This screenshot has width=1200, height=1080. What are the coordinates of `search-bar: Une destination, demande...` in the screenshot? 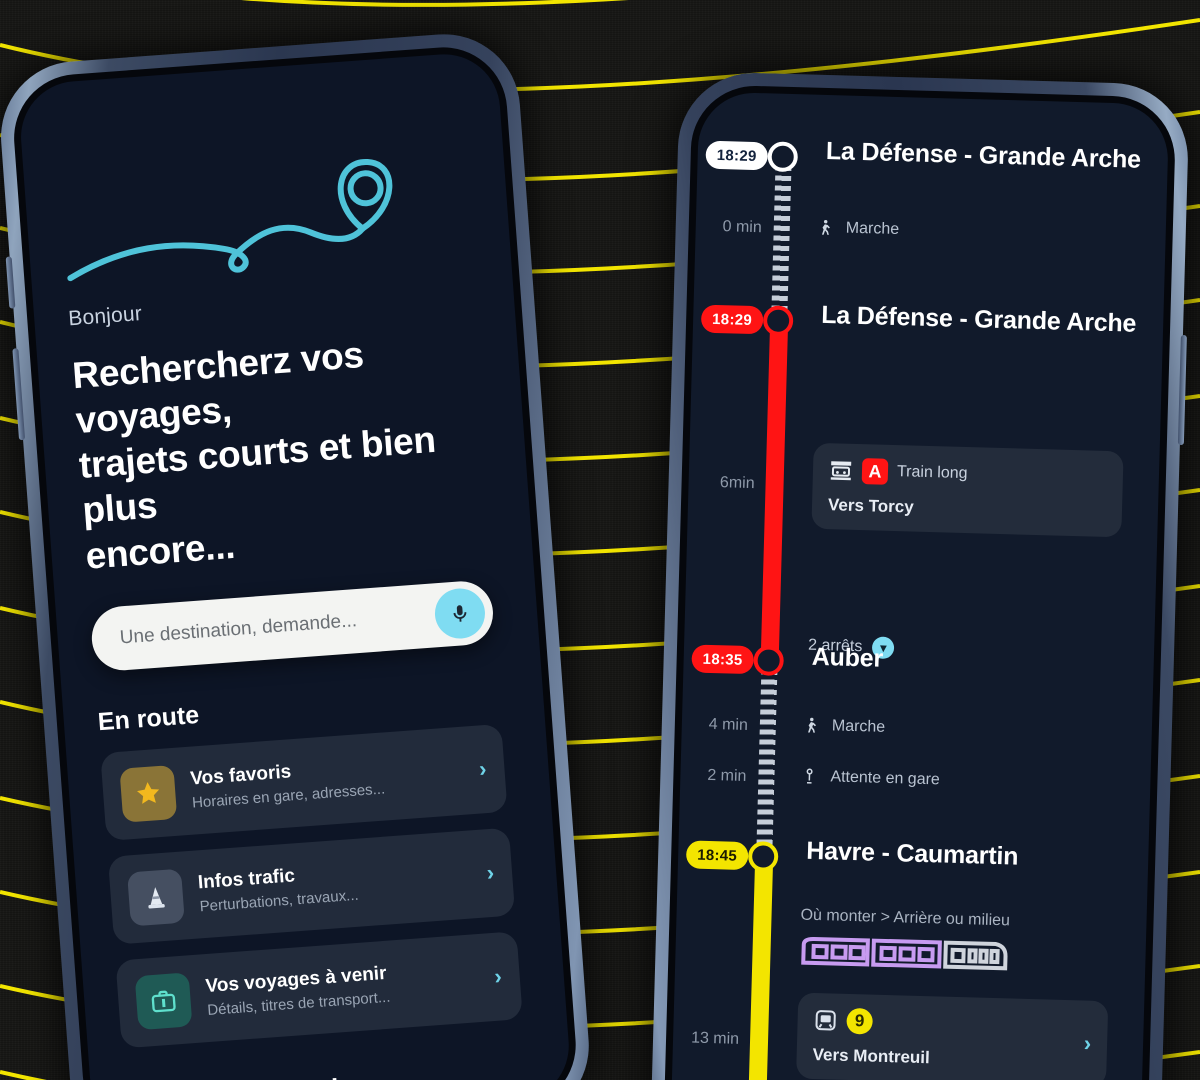 It's located at (292, 625).